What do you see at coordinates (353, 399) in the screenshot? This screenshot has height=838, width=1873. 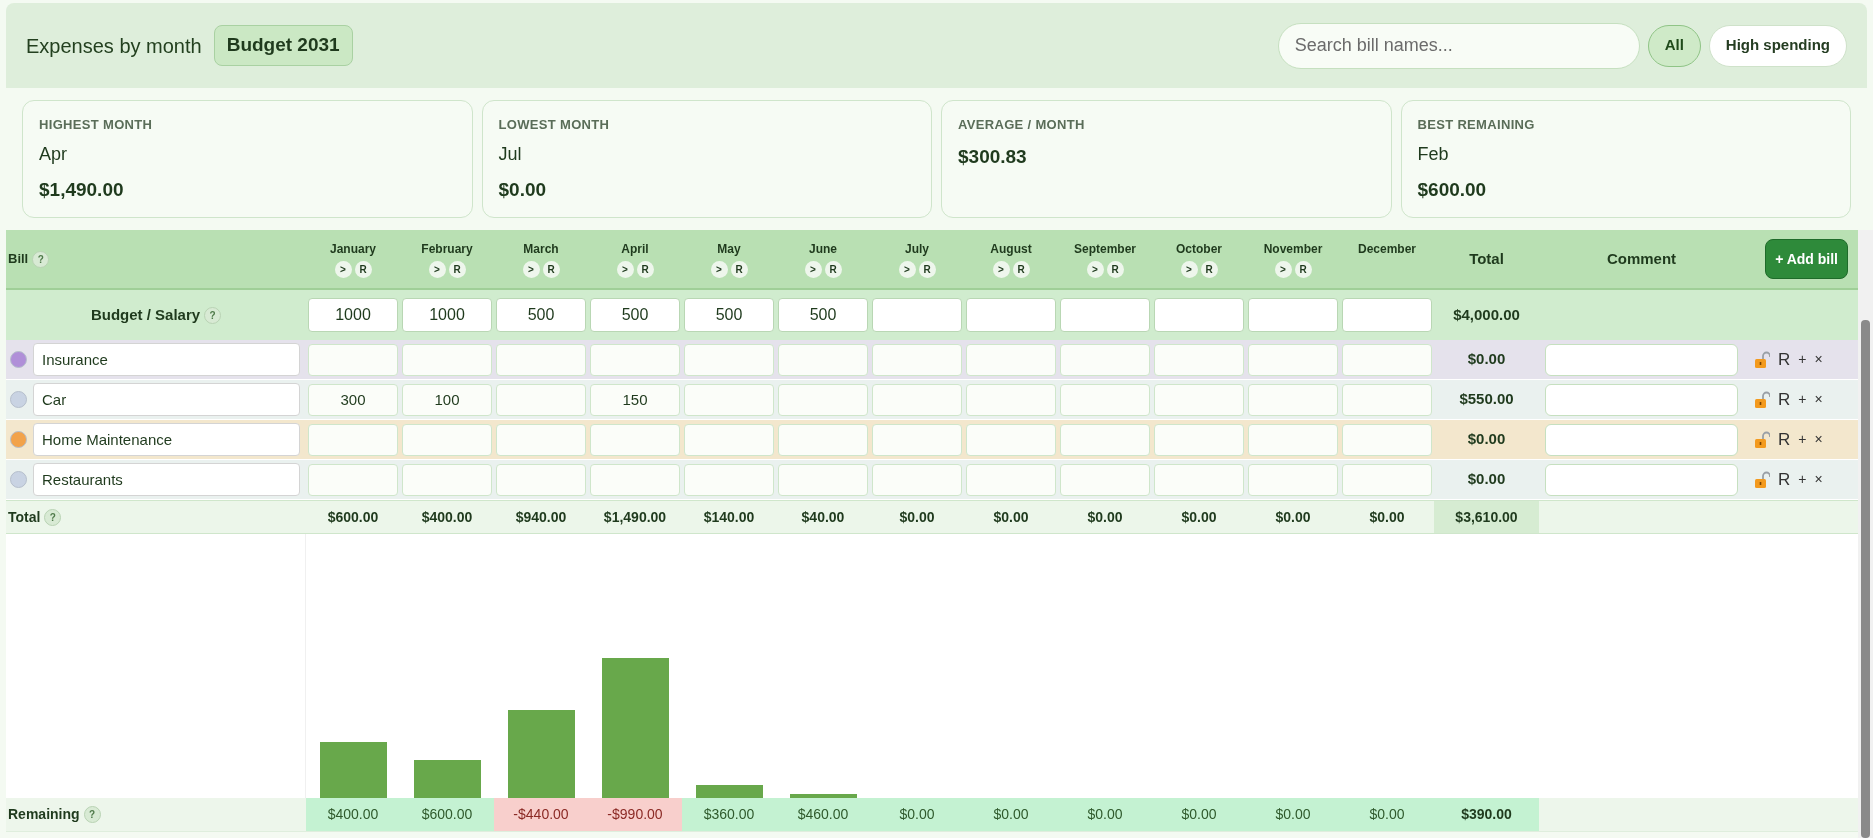 I see `amount-input: 300` at bounding box center [353, 399].